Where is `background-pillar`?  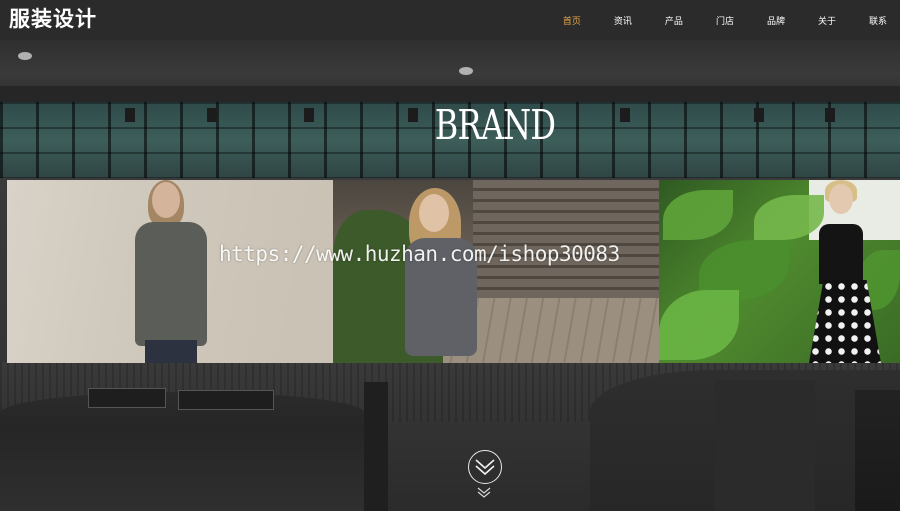 background-pillar is located at coordinates (765, 445).